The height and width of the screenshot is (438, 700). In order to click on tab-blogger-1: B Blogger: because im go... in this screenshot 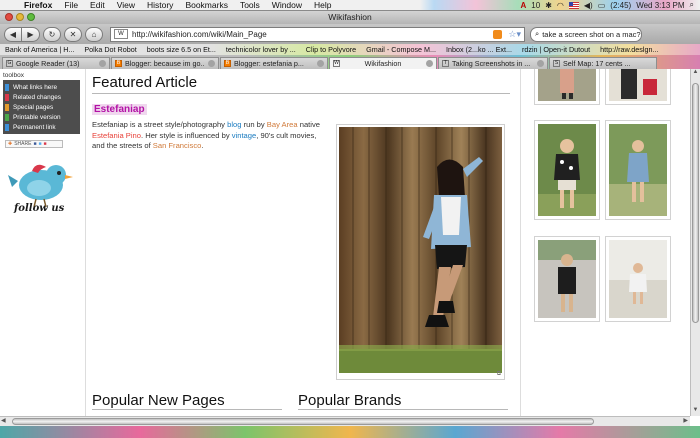, I will do `click(165, 63)`.